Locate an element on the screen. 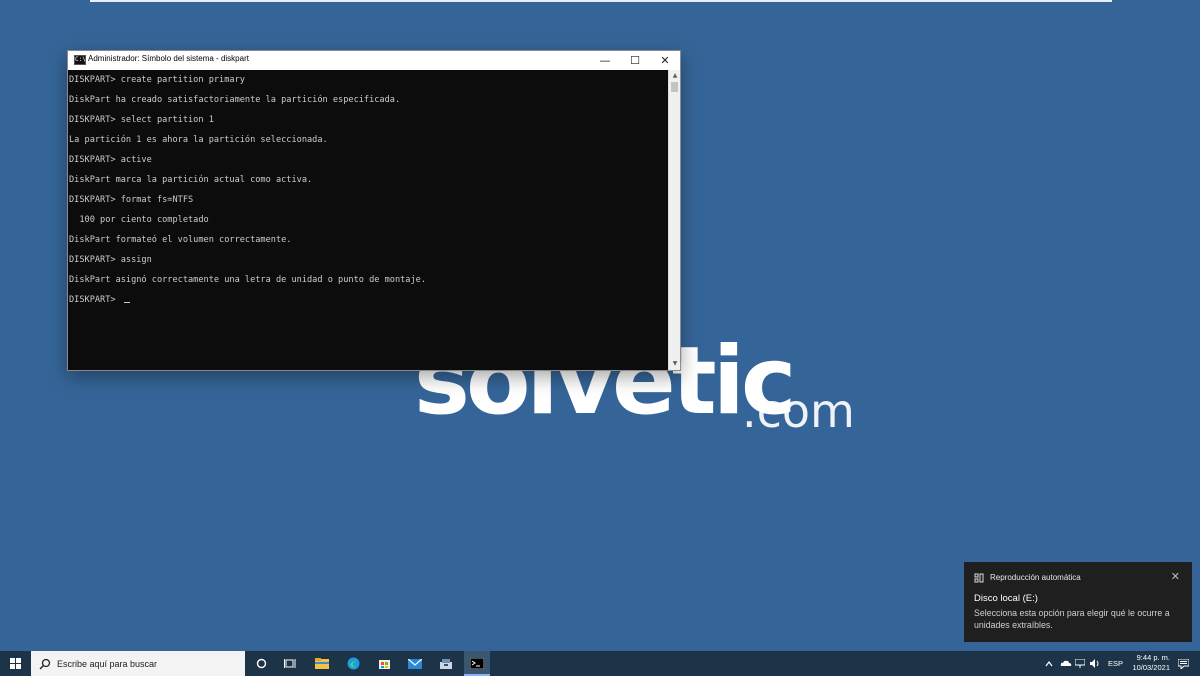 This screenshot has width=1200, height=676. console-line: DISKPART> active is located at coordinates (110, 160).